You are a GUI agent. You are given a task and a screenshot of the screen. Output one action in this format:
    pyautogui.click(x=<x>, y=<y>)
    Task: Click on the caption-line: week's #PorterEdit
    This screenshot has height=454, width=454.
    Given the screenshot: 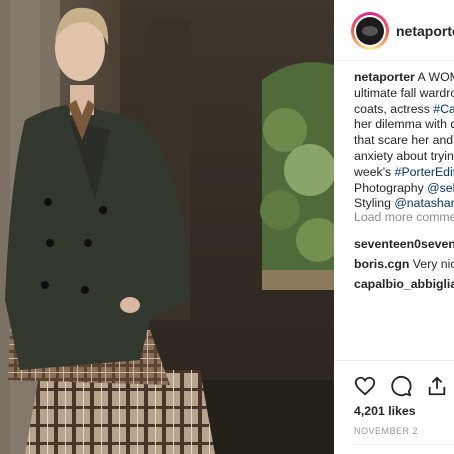 What is the action you would take?
    pyautogui.click(x=404, y=173)
    